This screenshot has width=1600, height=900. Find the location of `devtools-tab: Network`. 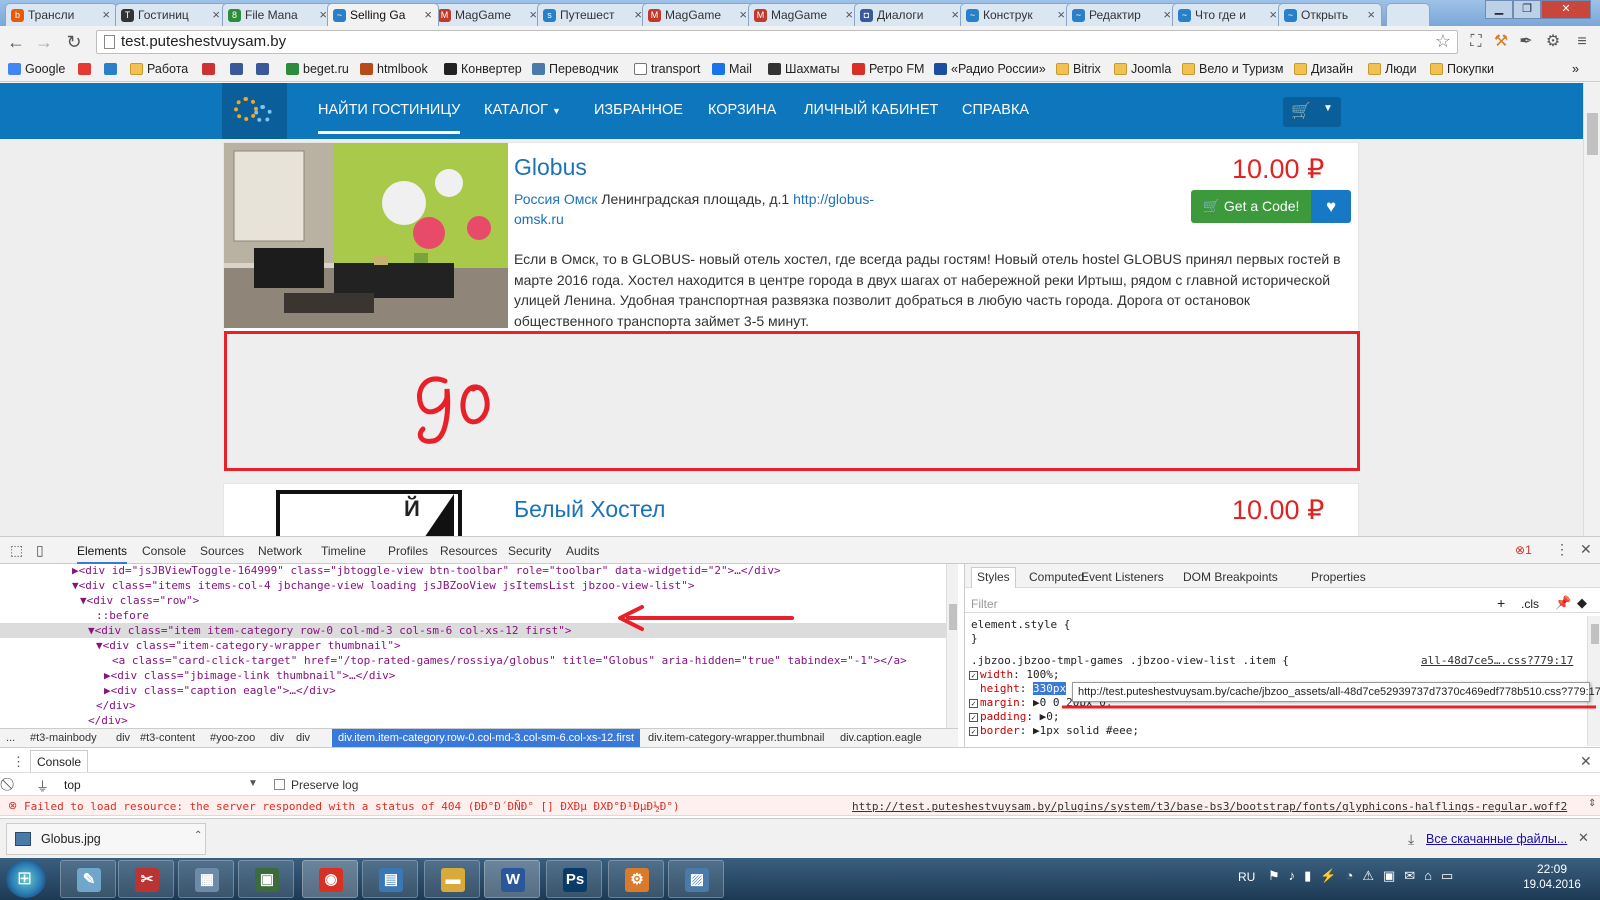

devtools-tab: Network is located at coordinates (280, 551).